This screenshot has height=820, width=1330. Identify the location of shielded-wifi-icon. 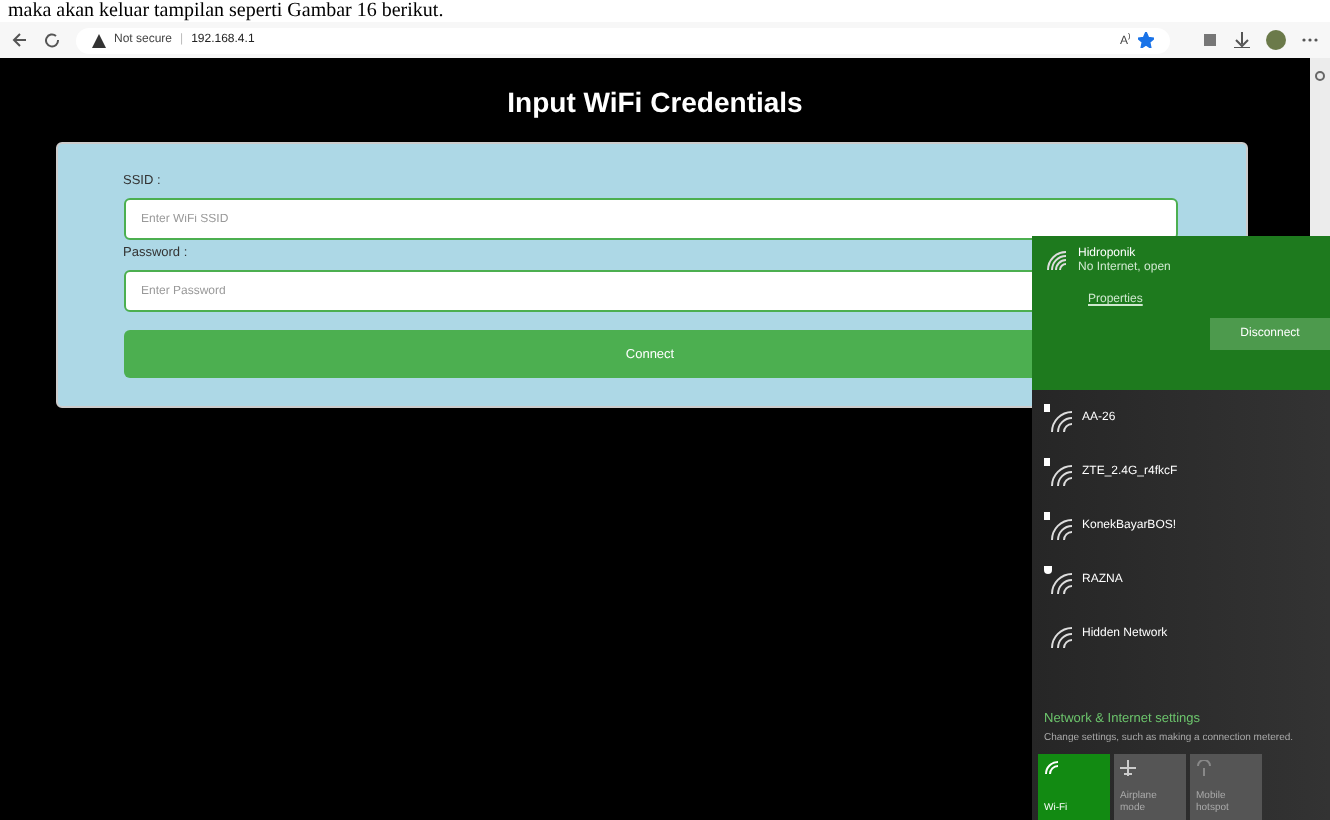
(1058, 579).